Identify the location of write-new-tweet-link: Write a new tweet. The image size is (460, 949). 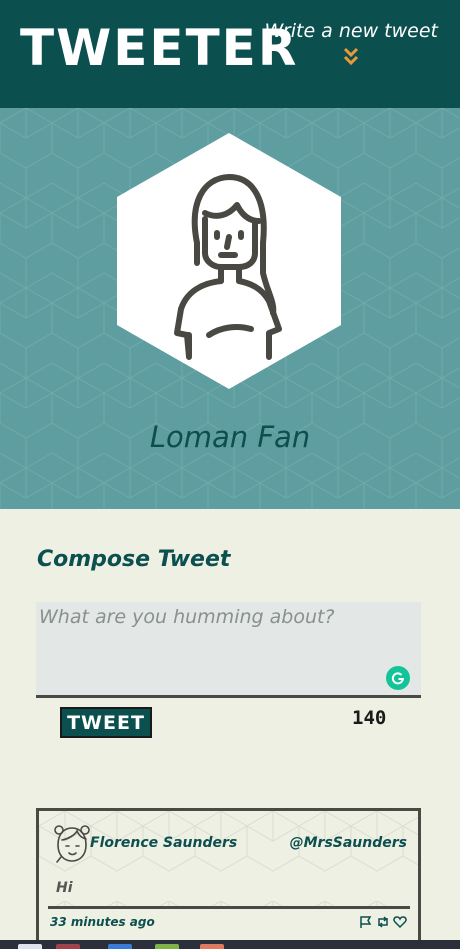
(351, 43).